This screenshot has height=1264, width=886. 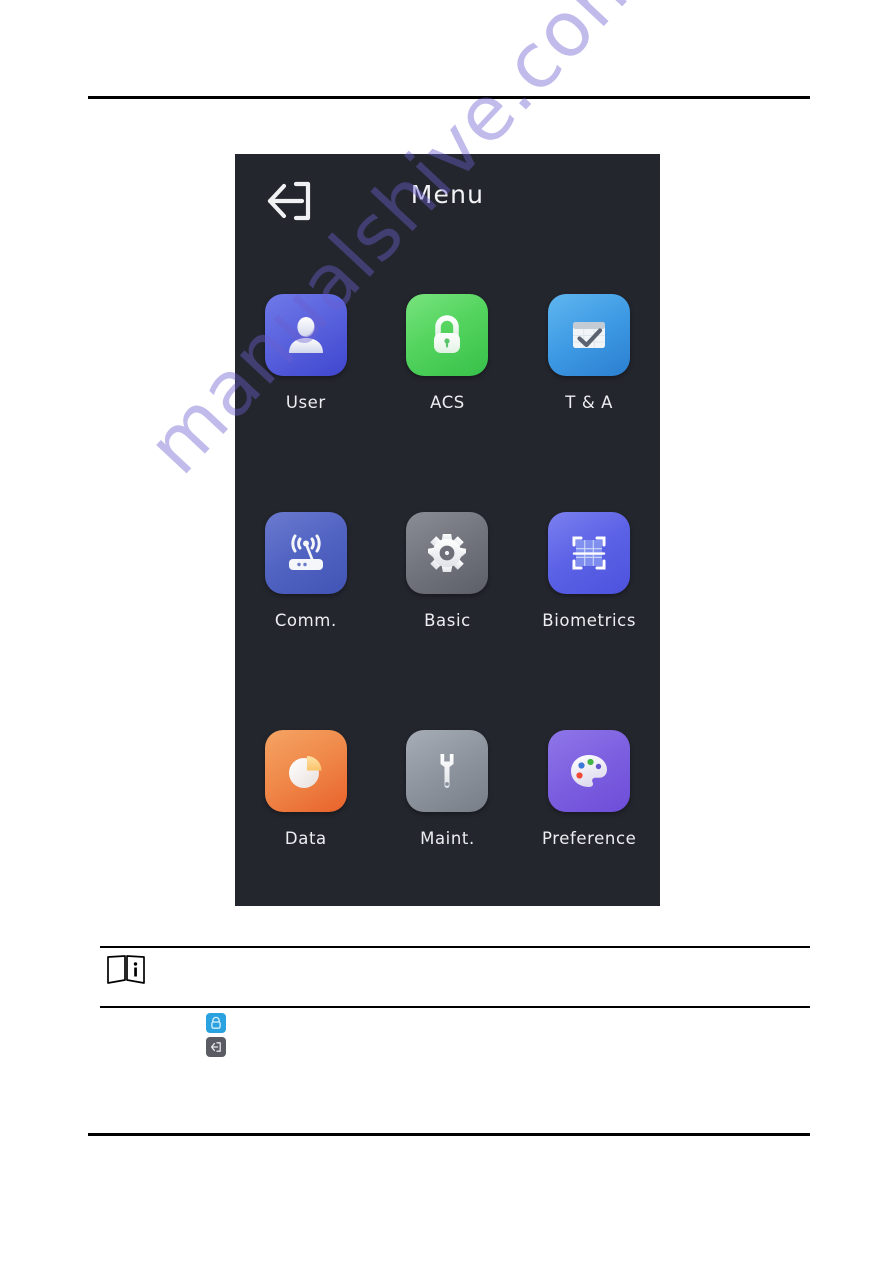 I want to click on screen-title: Menu, so click(x=447, y=194).